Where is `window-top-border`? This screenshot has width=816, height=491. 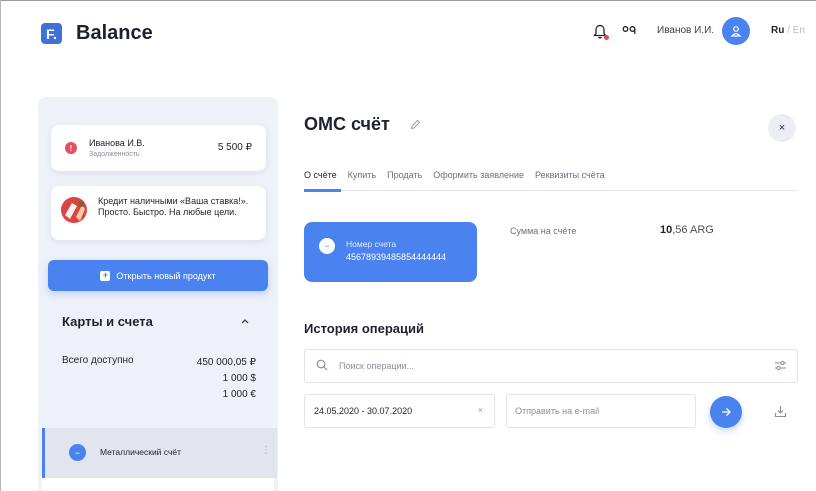
window-top-border is located at coordinates (408, 0).